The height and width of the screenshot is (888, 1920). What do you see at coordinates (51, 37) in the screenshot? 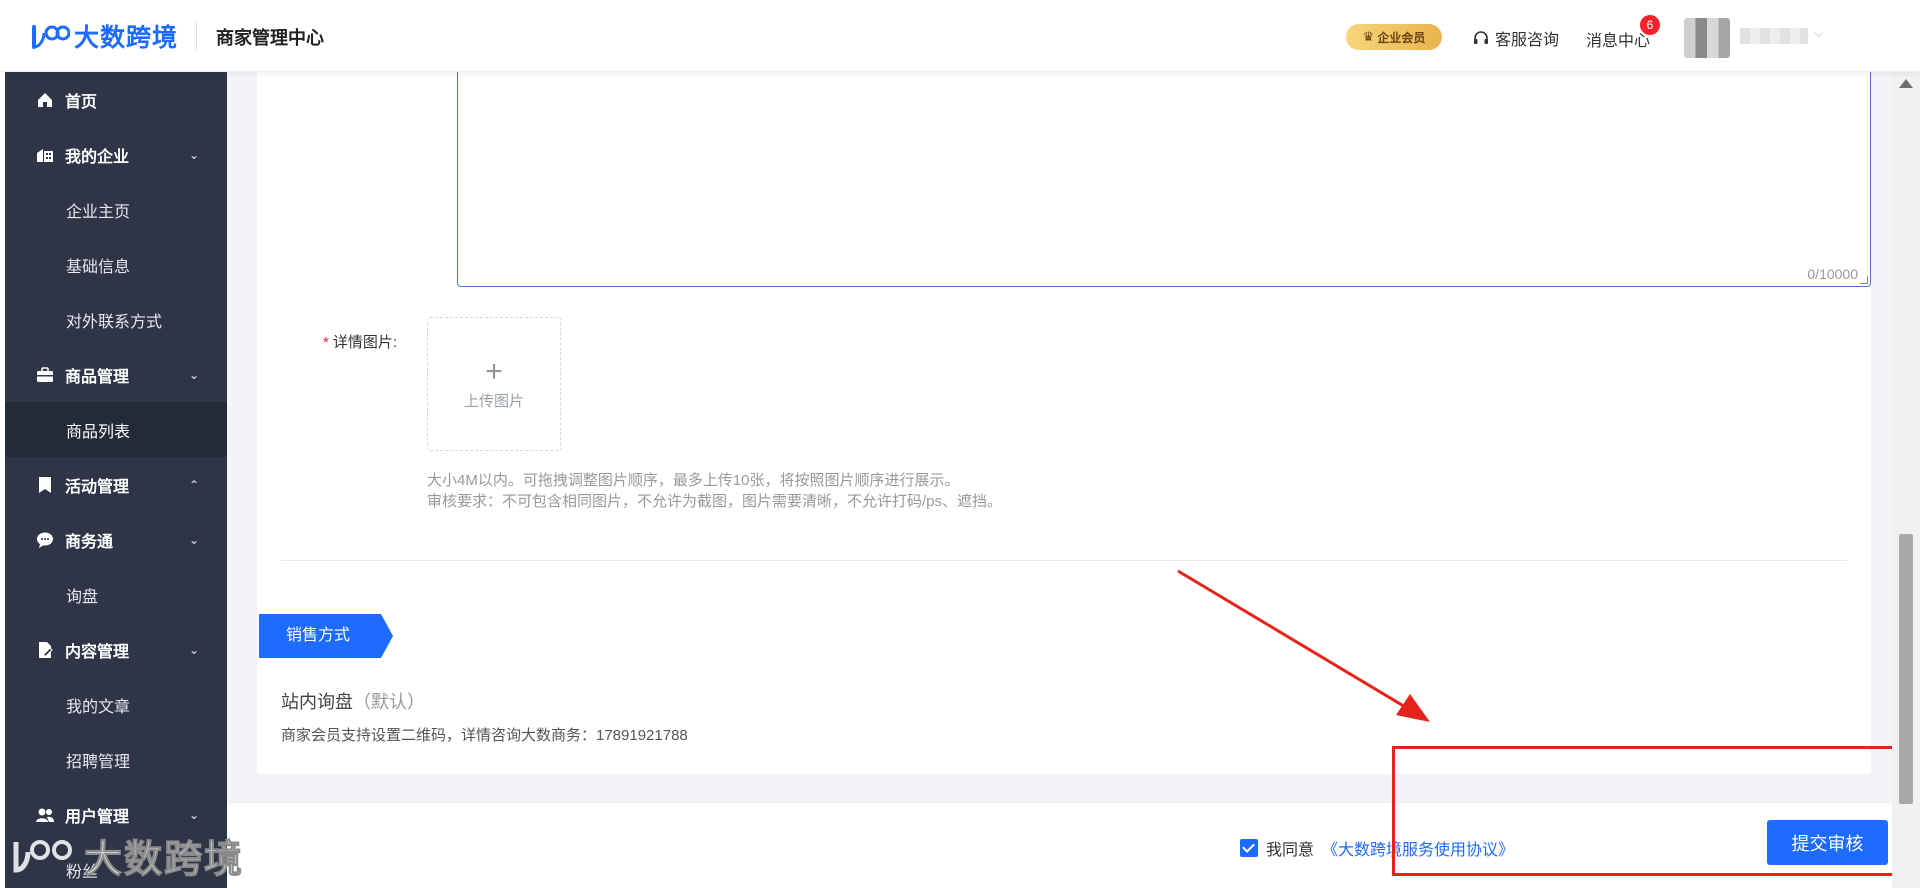
I see `logo-icon` at bounding box center [51, 37].